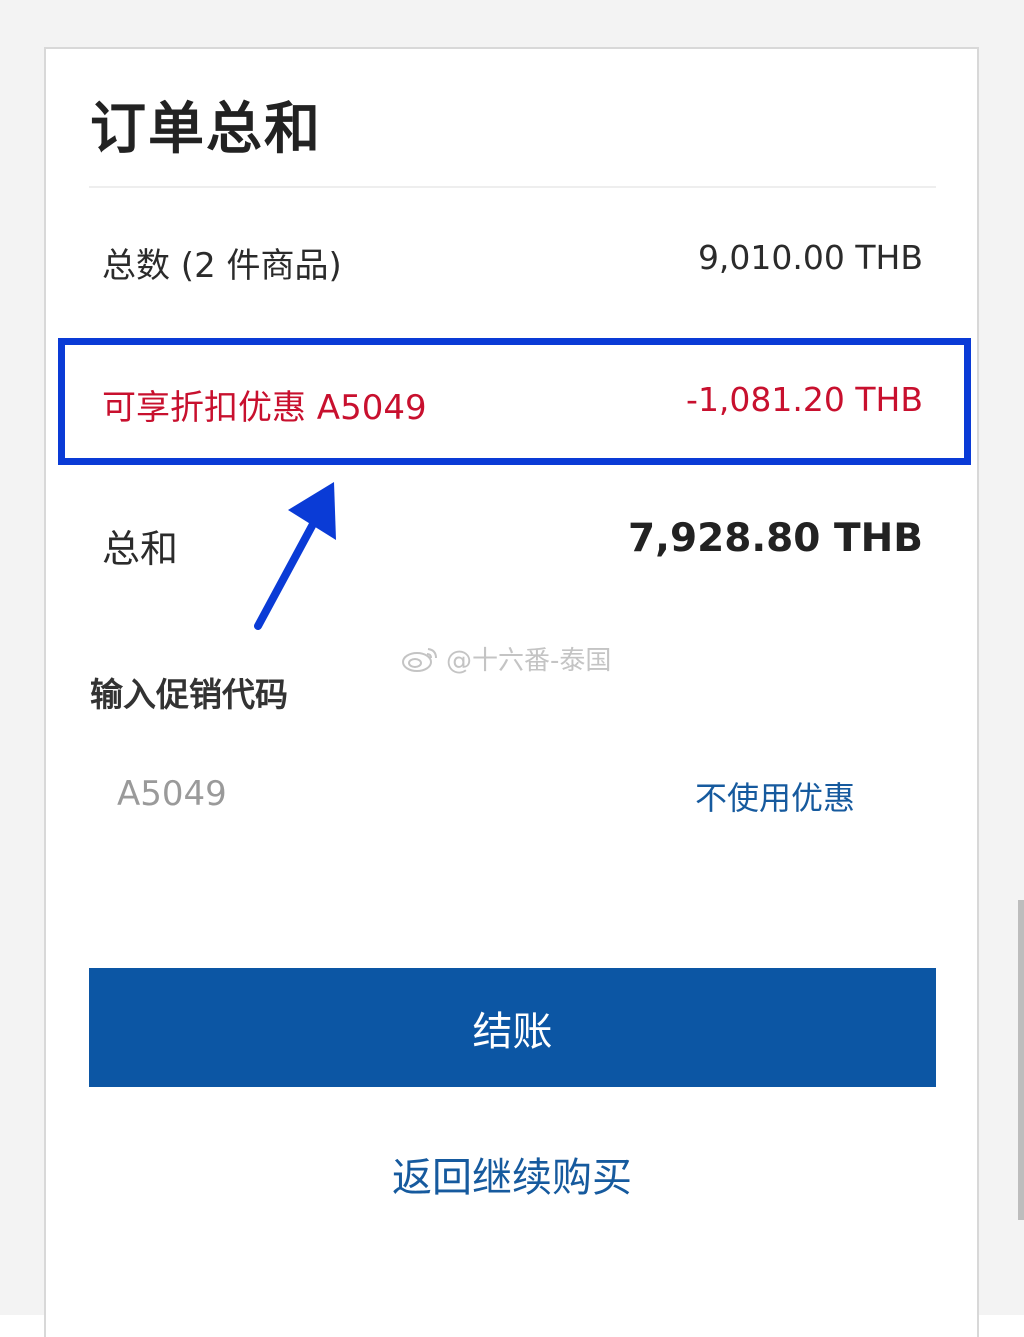 Image resolution: width=1024 pixels, height=1337 pixels. What do you see at coordinates (317, 794) in the screenshot?
I see `promo-code-input` at bounding box center [317, 794].